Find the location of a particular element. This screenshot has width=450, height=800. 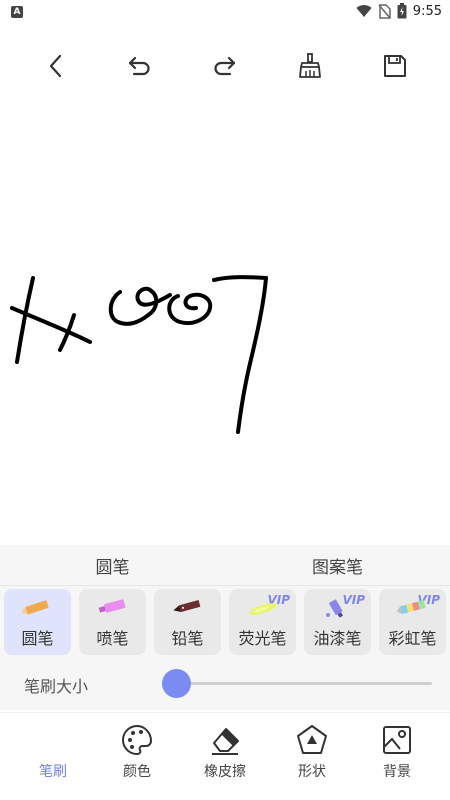

undo-button is located at coordinates (140, 66).